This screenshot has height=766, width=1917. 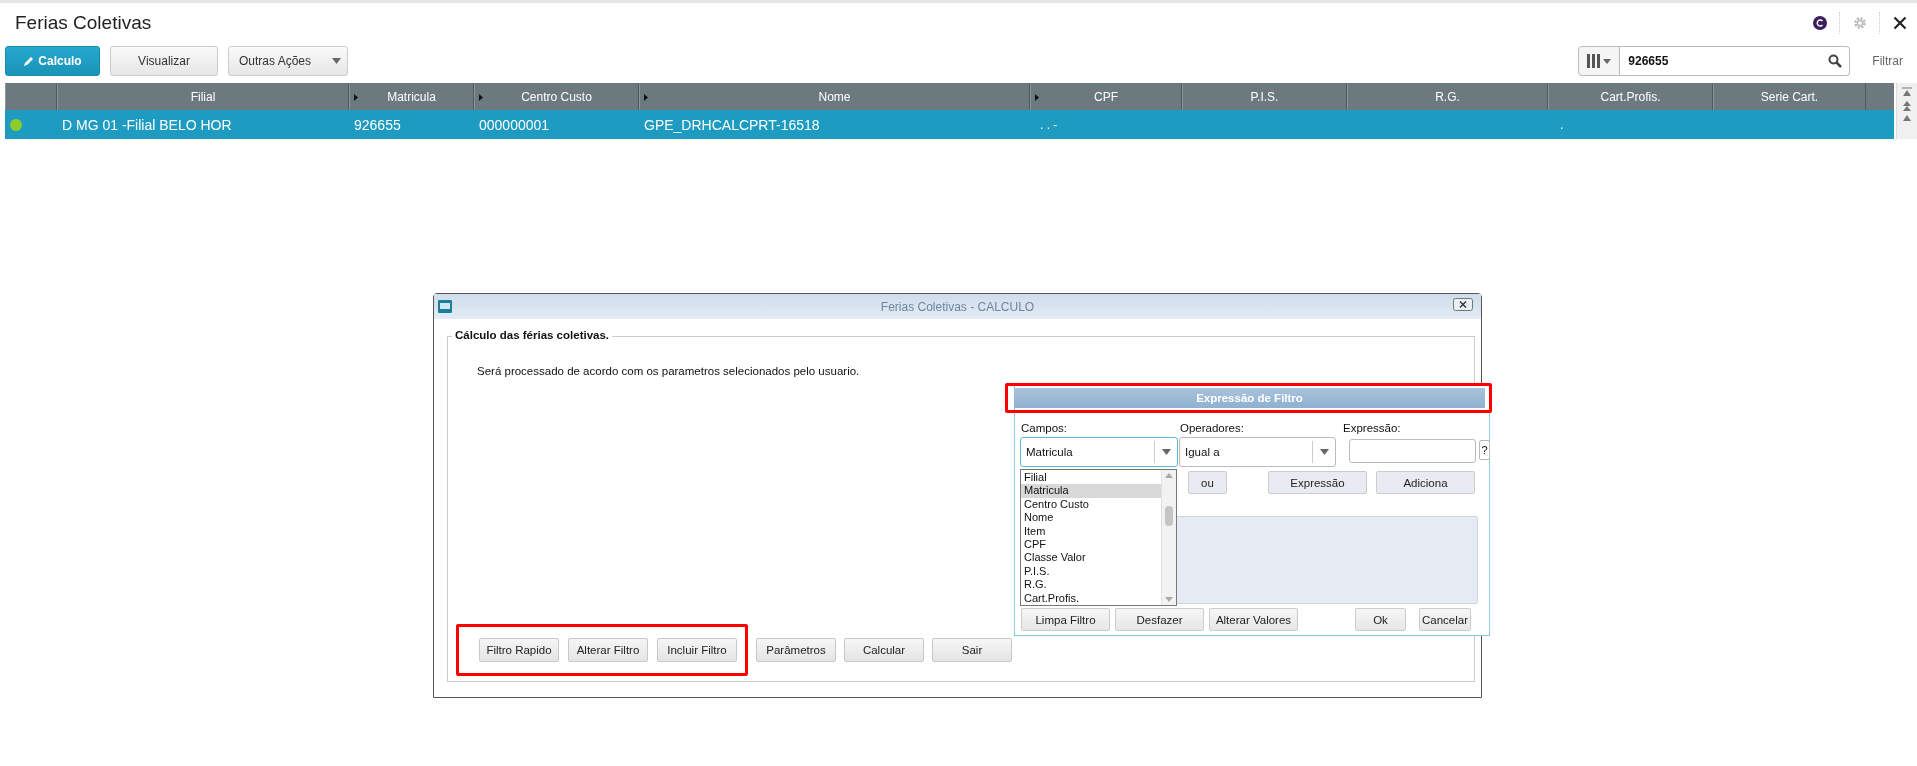 I want to click on dropdown-option: Cart.Profis., so click(x=1091, y=598).